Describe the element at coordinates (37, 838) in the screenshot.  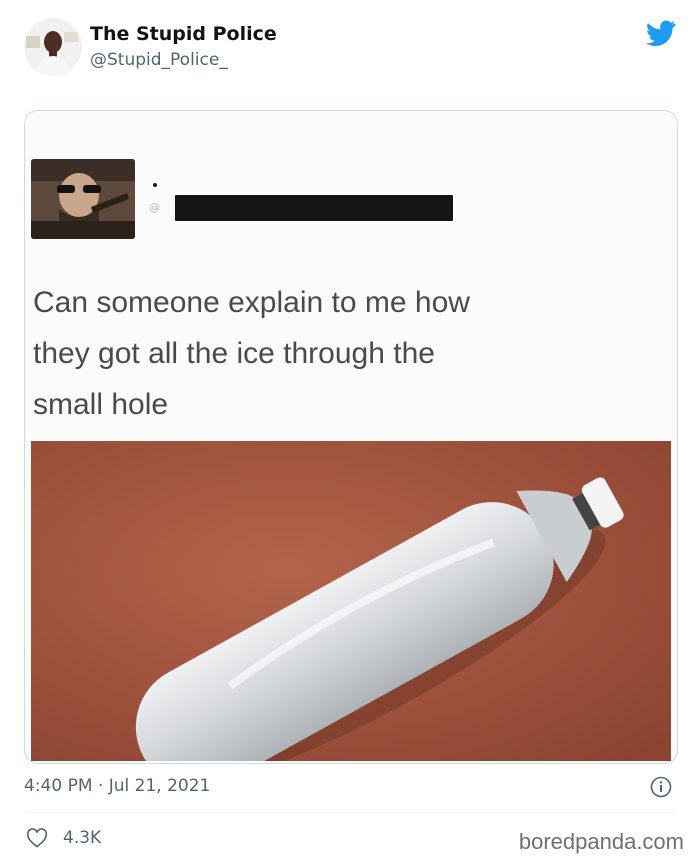
I see `heart-icon` at that location.